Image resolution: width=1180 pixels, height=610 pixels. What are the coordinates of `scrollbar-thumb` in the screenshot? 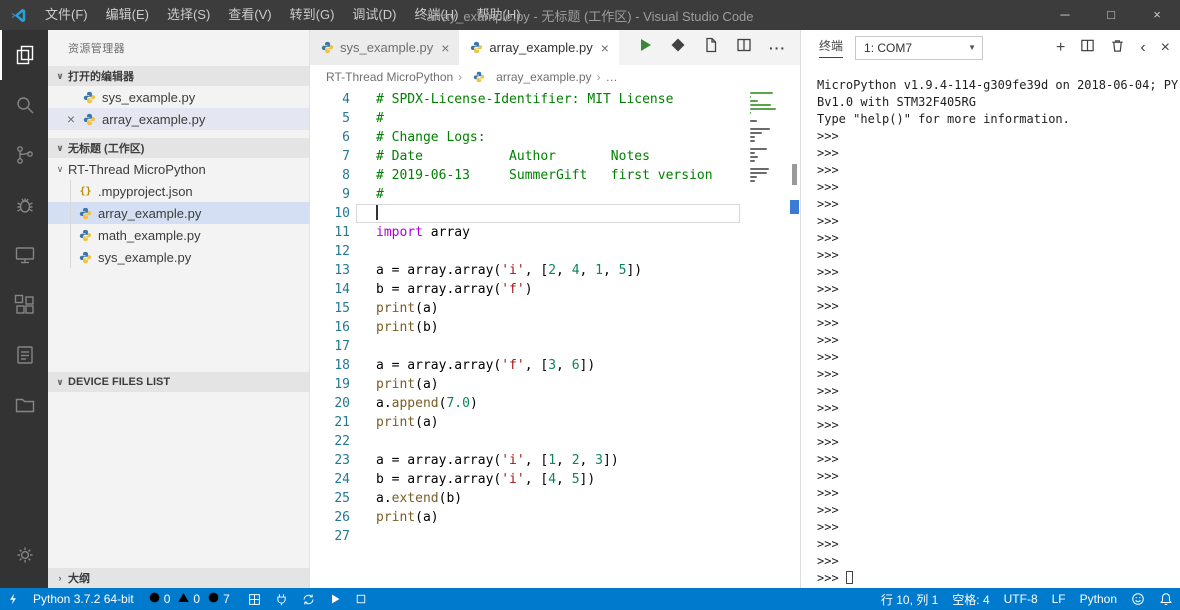 It's located at (794, 174).